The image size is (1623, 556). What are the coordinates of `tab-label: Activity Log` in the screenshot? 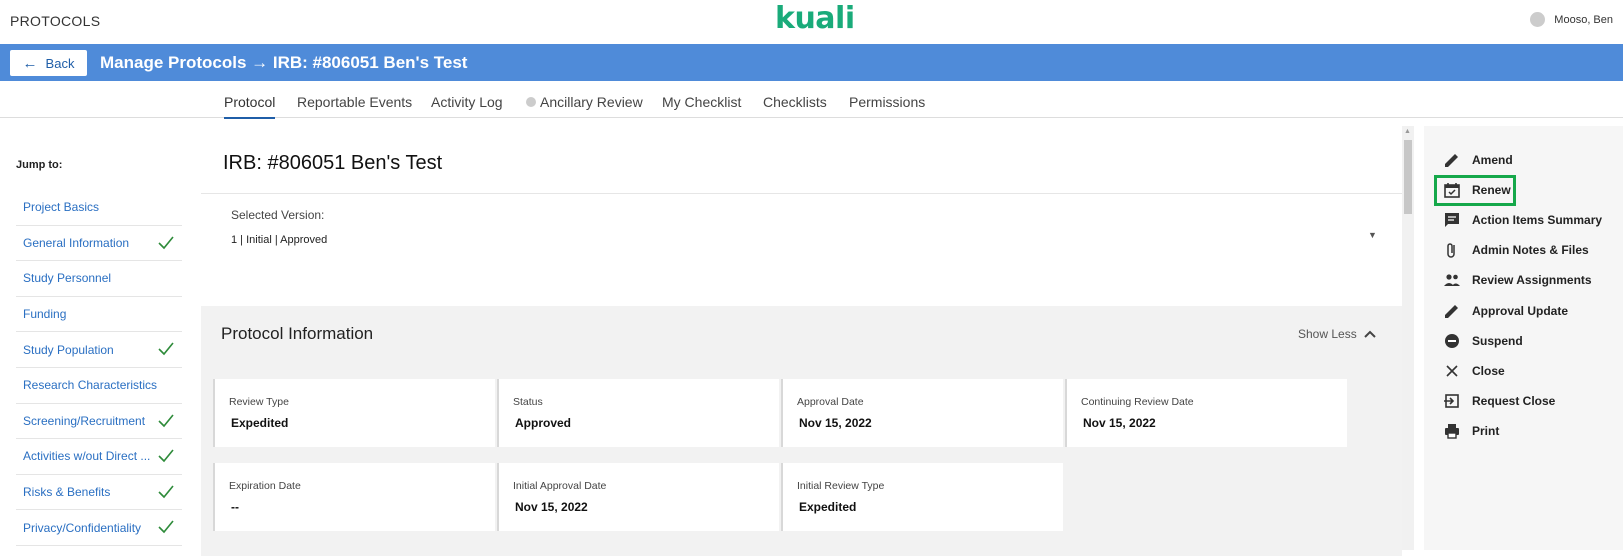 It's located at (467, 102).